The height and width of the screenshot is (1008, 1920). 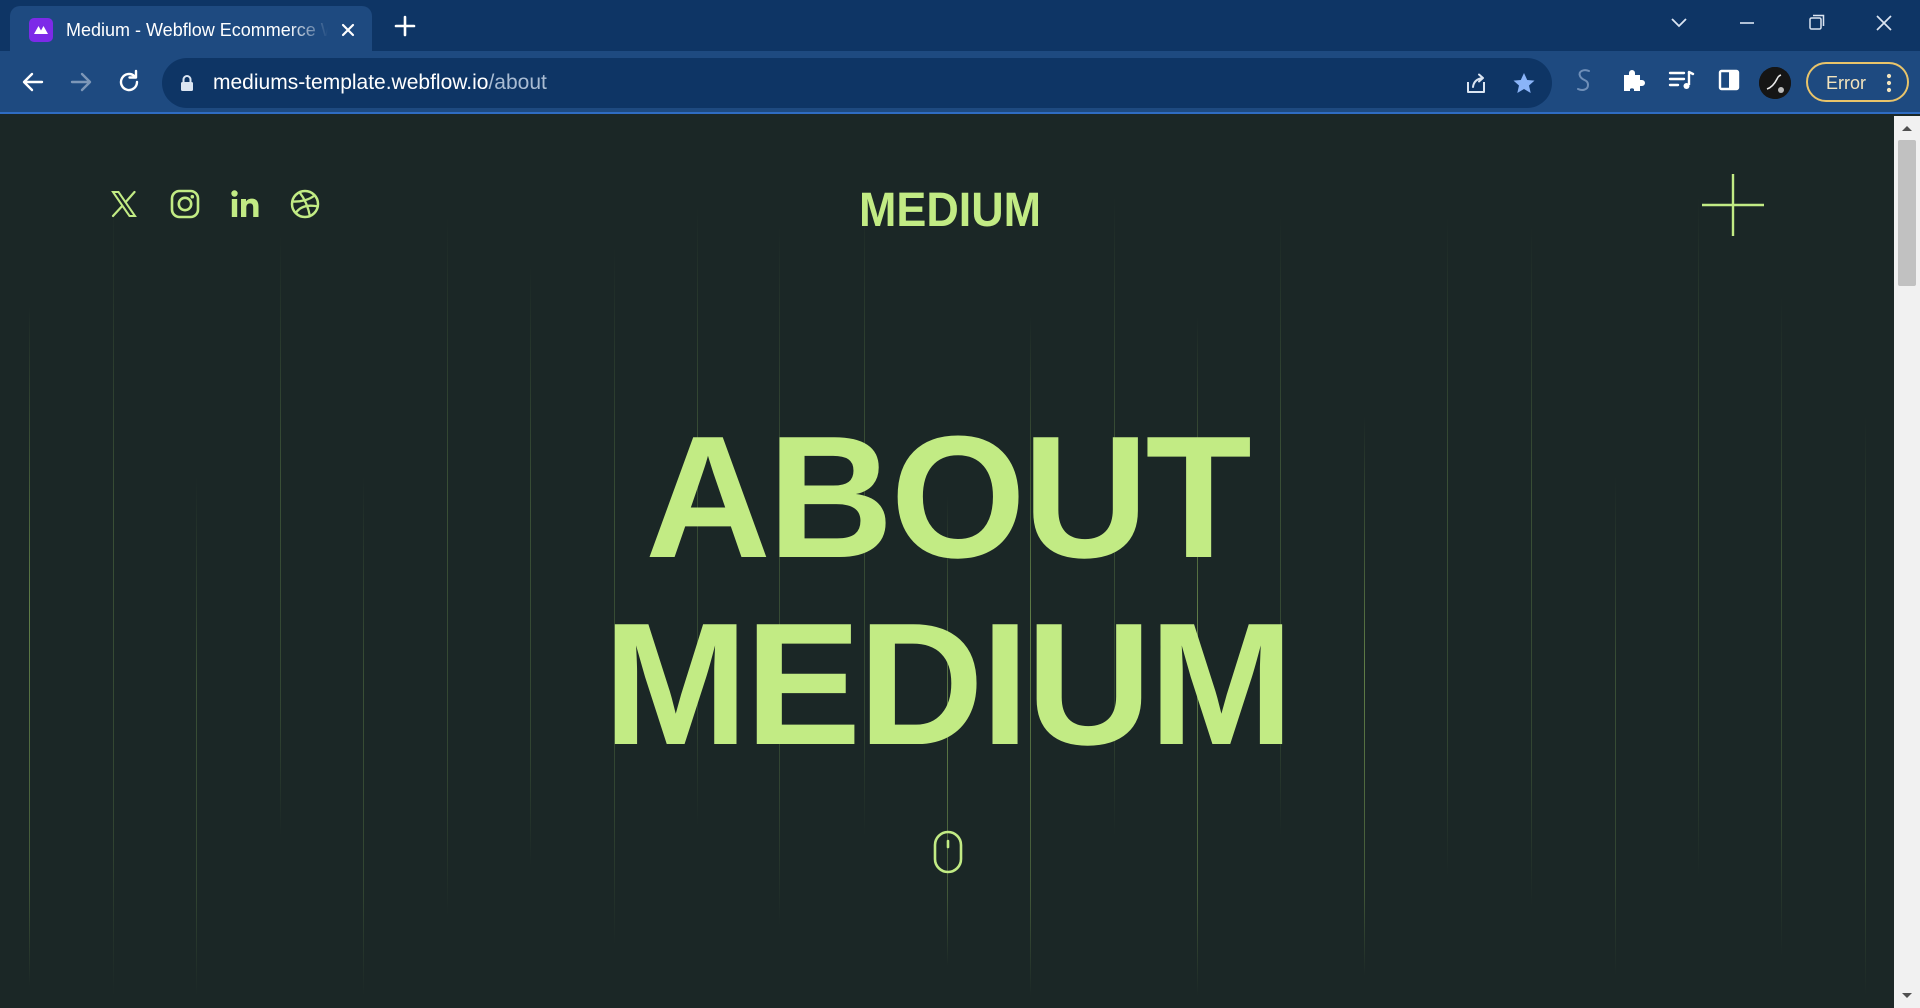 I want to click on restore-icon, so click(x=1816, y=23).